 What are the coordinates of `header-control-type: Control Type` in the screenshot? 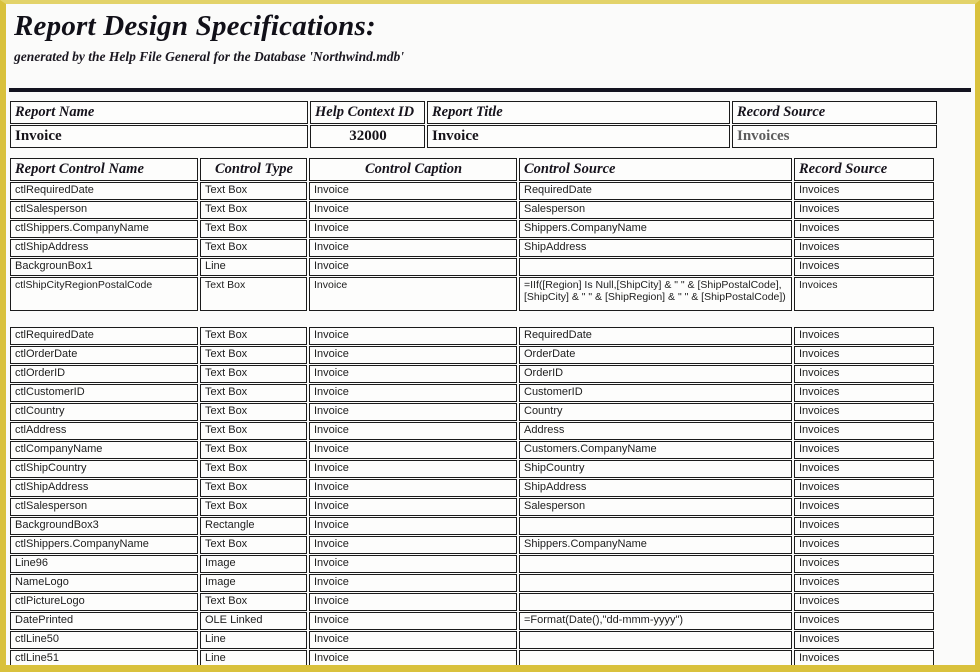 It's located at (253, 169).